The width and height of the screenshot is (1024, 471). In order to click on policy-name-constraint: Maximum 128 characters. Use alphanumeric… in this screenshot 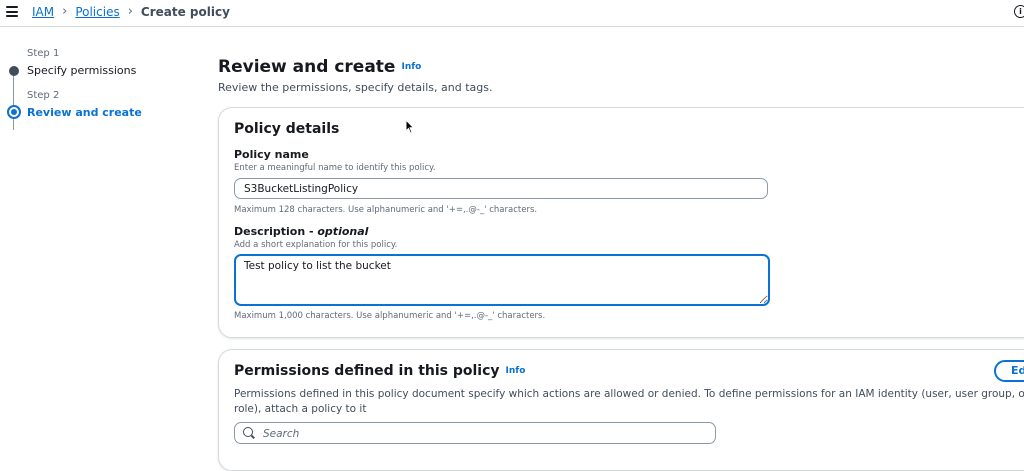, I will do `click(386, 210)`.